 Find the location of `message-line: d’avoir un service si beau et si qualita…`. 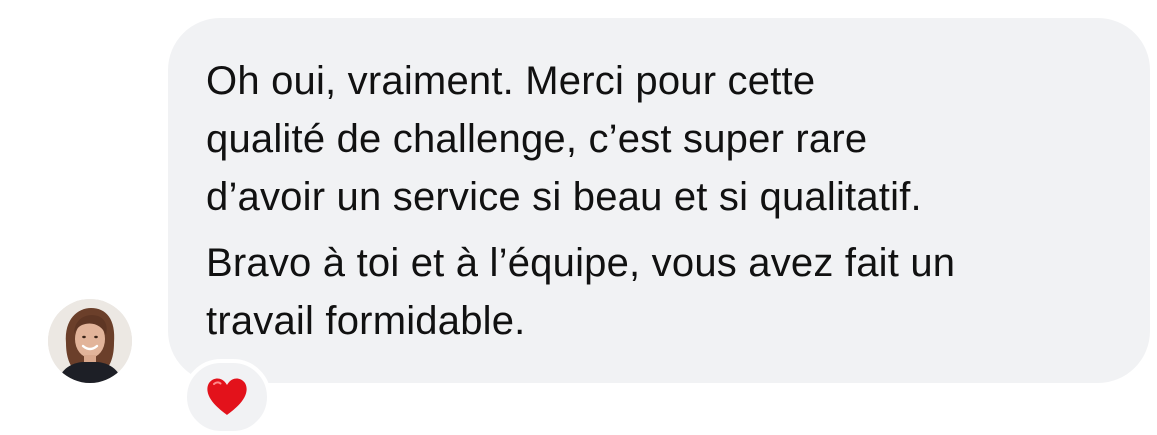

message-line: d’avoir un service si beau et si qualita… is located at coordinates (564, 197).